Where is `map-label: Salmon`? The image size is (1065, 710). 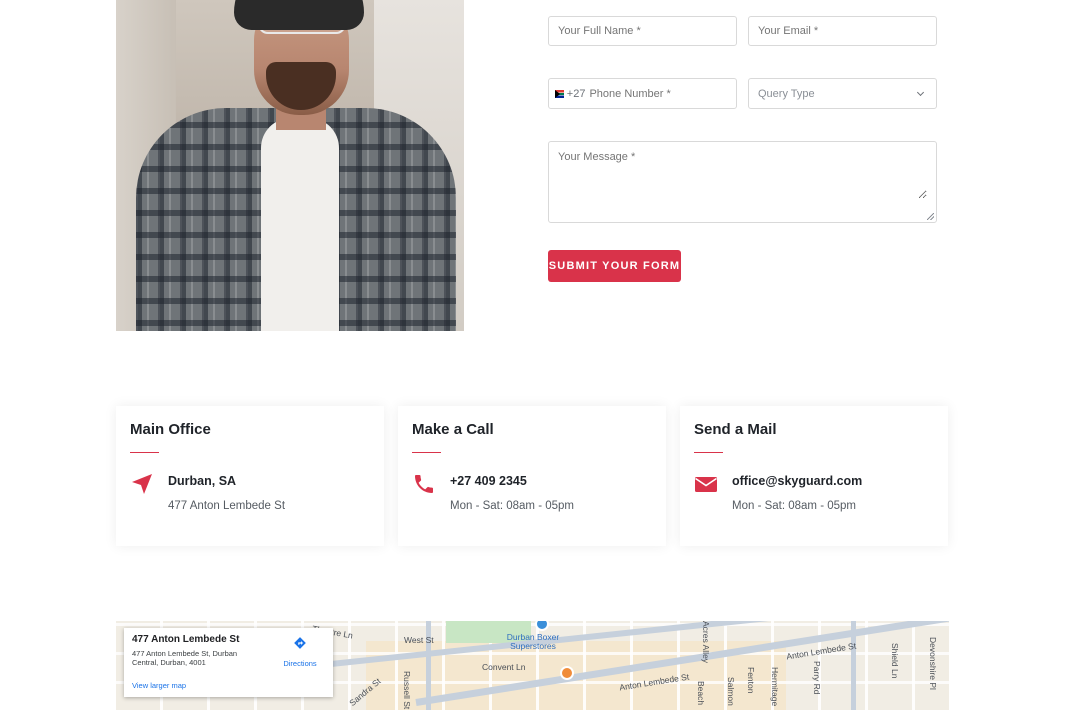
map-label: Salmon is located at coordinates (731, 691).